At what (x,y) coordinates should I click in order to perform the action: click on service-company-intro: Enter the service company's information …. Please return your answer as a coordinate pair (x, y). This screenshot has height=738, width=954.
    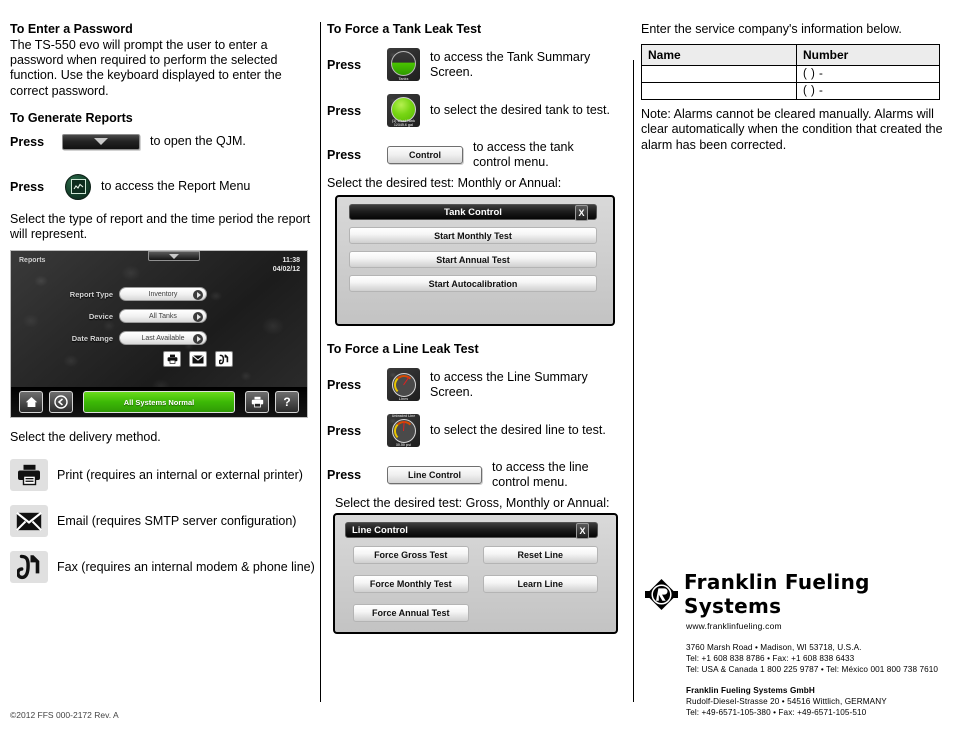
    Looking at the image, I should click on (771, 29).